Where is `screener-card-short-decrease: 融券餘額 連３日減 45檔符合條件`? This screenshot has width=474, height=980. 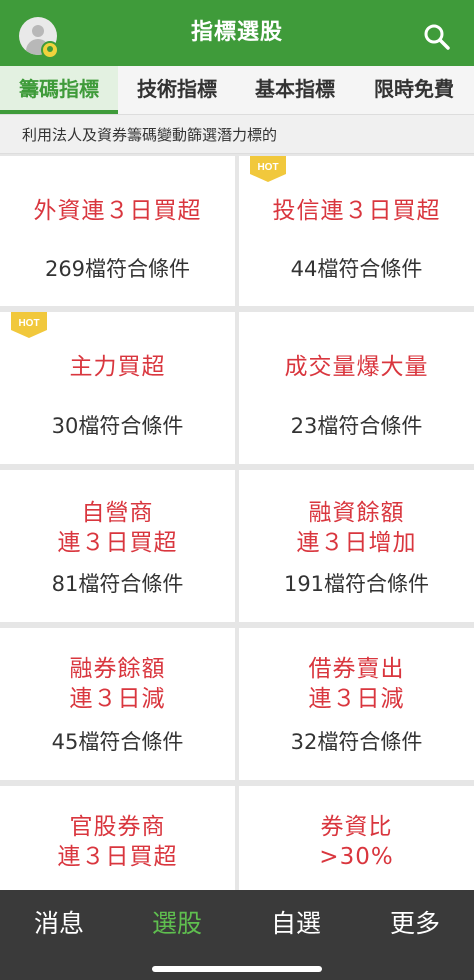 screener-card-short-decrease: 融券餘額 連３日減 45檔符合條件 is located at coordinates (117, 704).